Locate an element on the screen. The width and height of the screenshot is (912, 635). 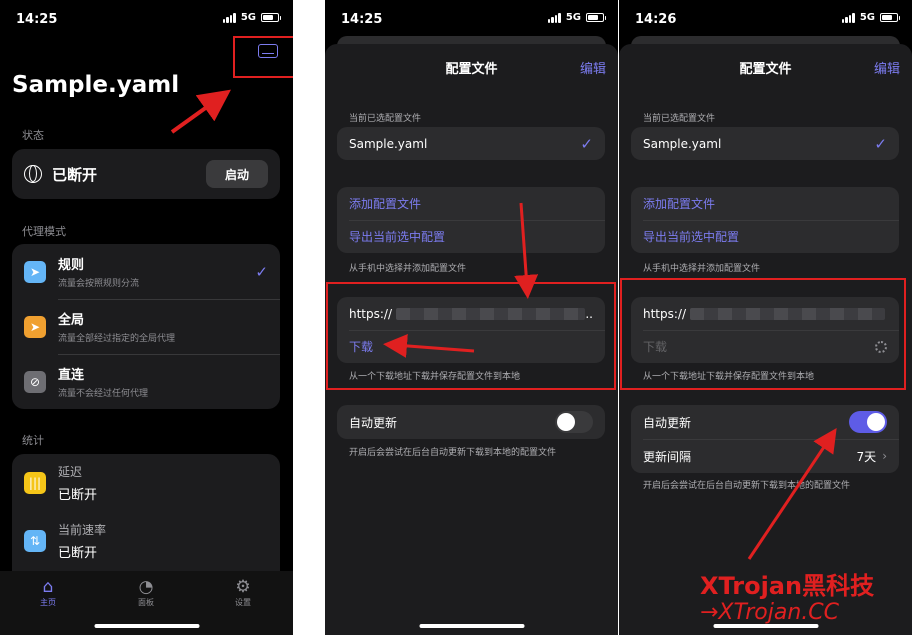
mode-title: 全局 is located at coordinates (71, 320).